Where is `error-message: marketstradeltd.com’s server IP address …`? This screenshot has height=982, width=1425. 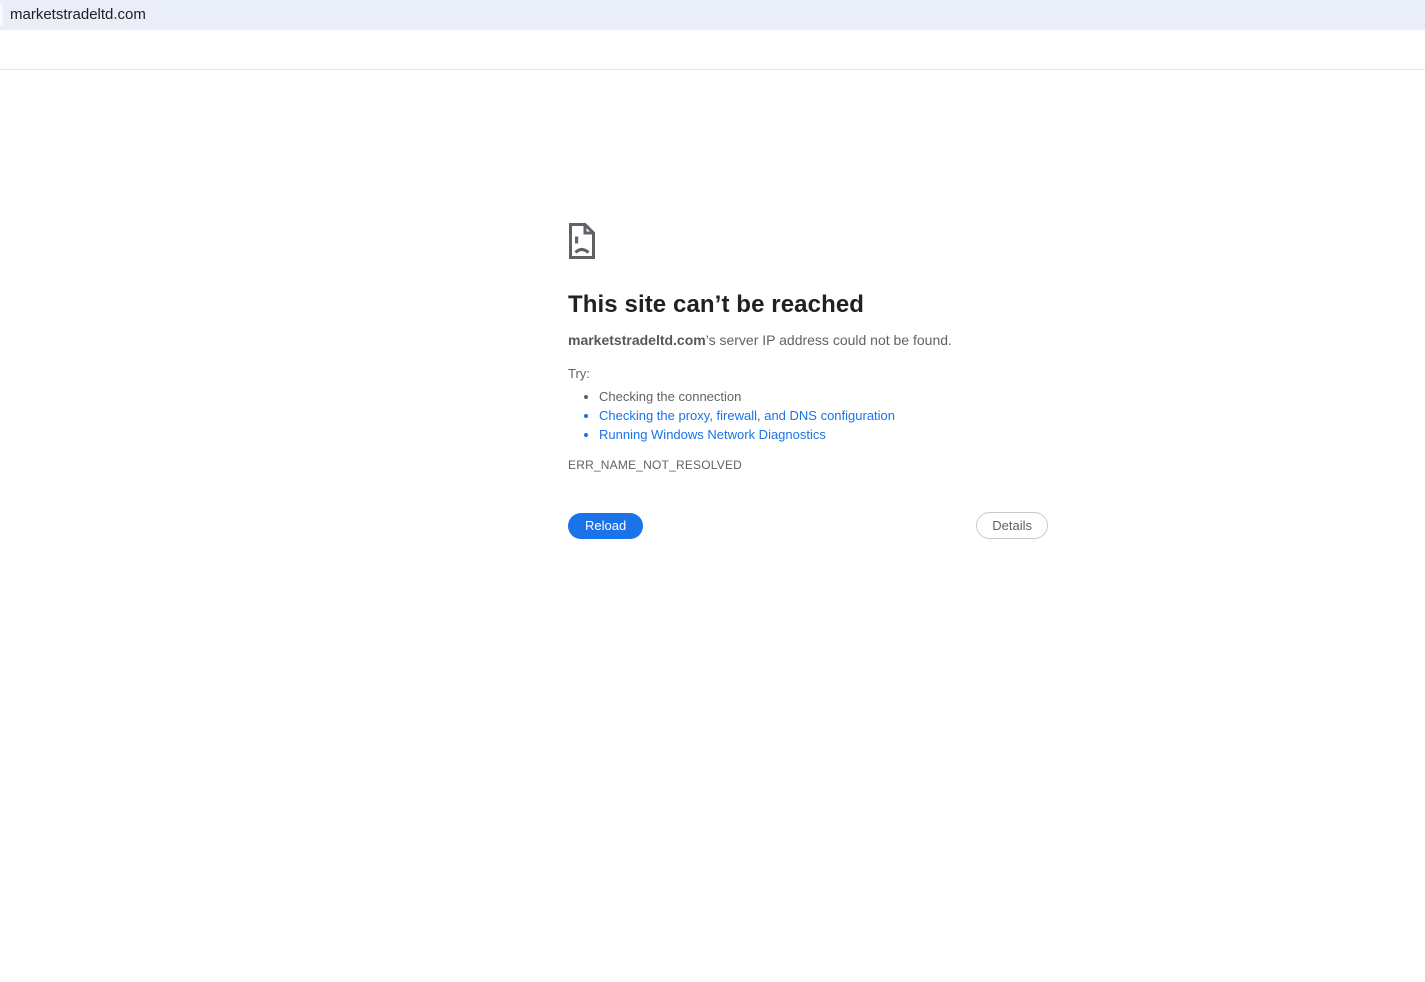 error-message: marketstradeltd.com’s server IP address … is located at coordinates (808, 340).